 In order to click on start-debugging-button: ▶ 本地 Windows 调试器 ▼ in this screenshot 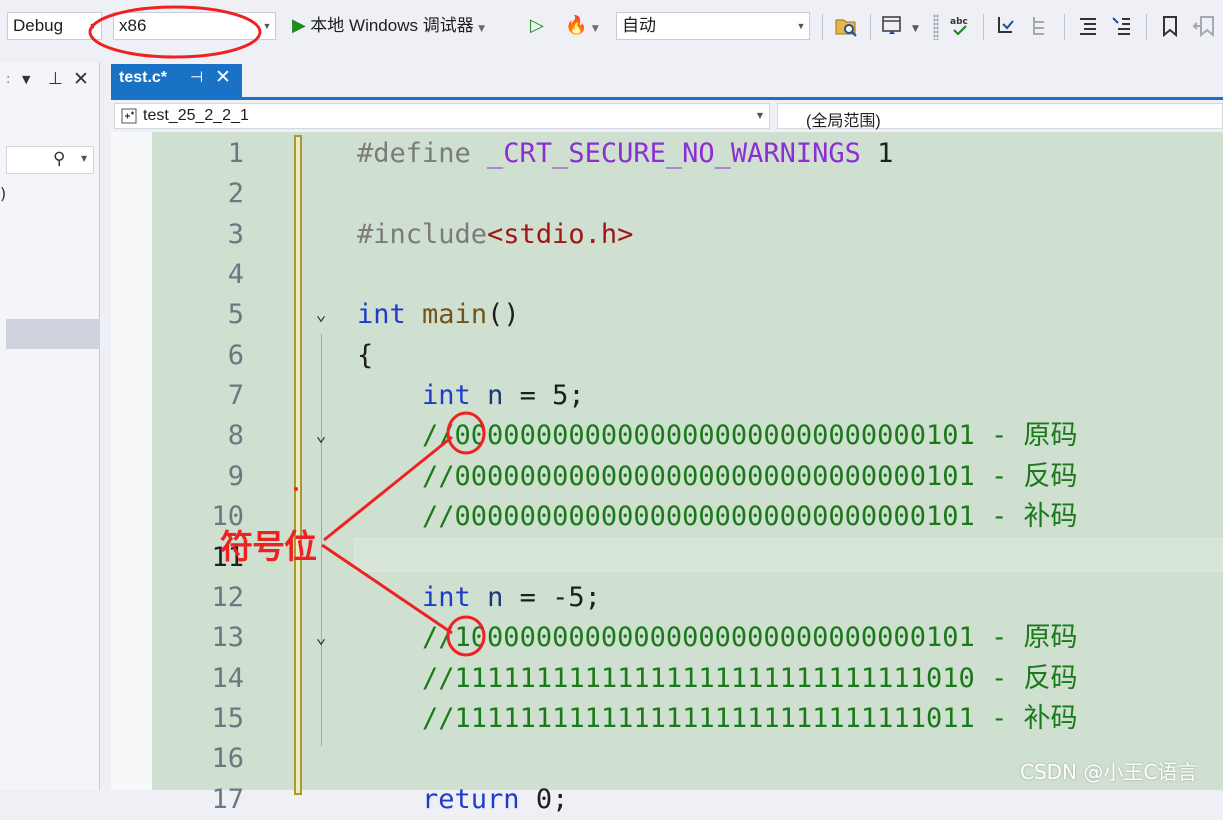, I will do `click(388, 26)`.